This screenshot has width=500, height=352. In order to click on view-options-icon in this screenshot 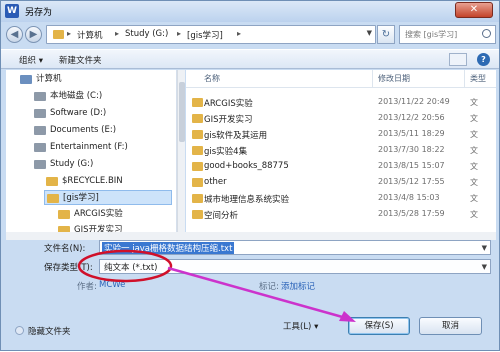, I will do `click(458, 59)`.